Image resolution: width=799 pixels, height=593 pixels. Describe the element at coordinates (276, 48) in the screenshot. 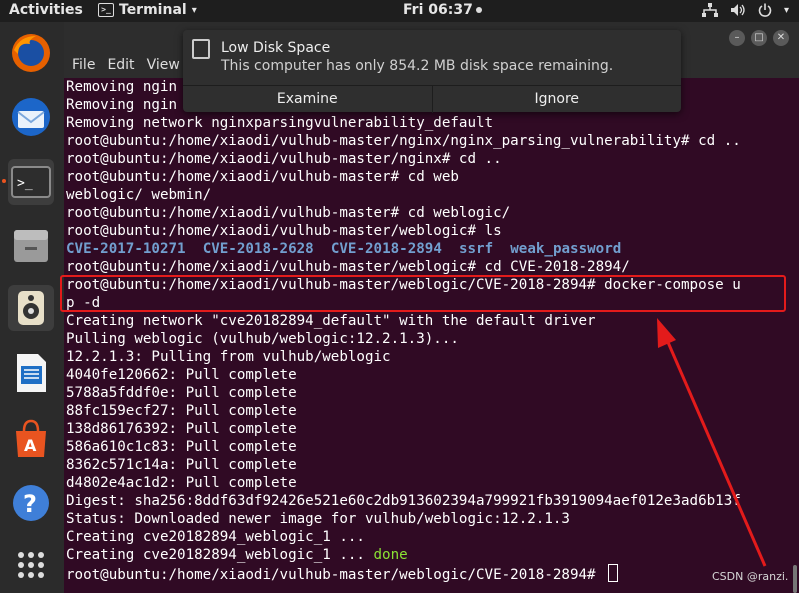

I see `notification-title: Low Disk Space` at that location.